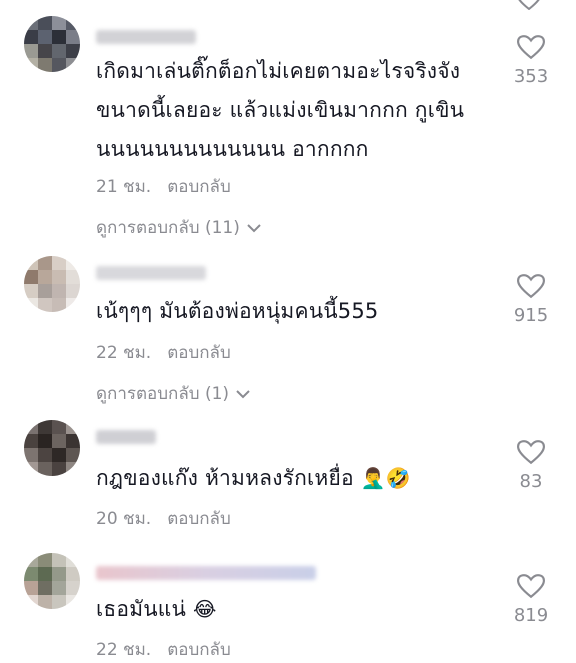  What do you see at coordinates (156, 609) in the screenshot?
I see `comment-text: เธอมันแน่ 😂` at bounding box center [156, 609].